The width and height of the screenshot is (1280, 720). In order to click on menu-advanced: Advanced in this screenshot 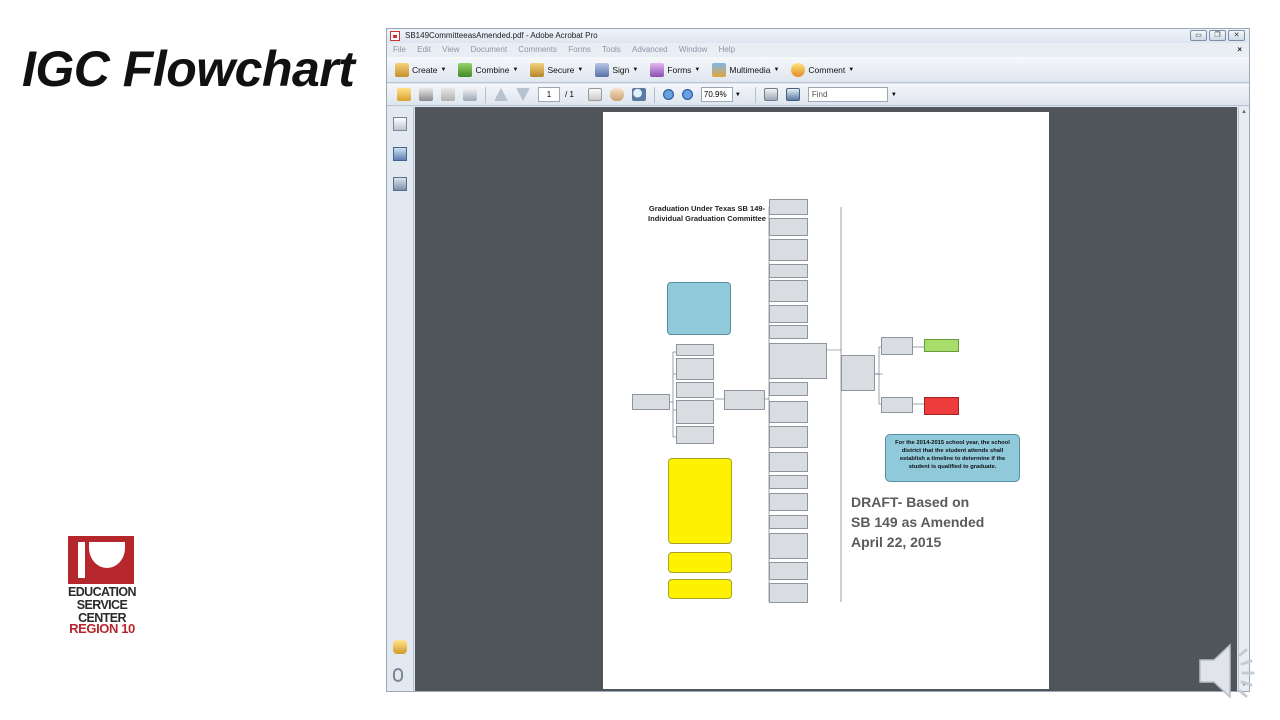, I will do `click(650, 49)`.